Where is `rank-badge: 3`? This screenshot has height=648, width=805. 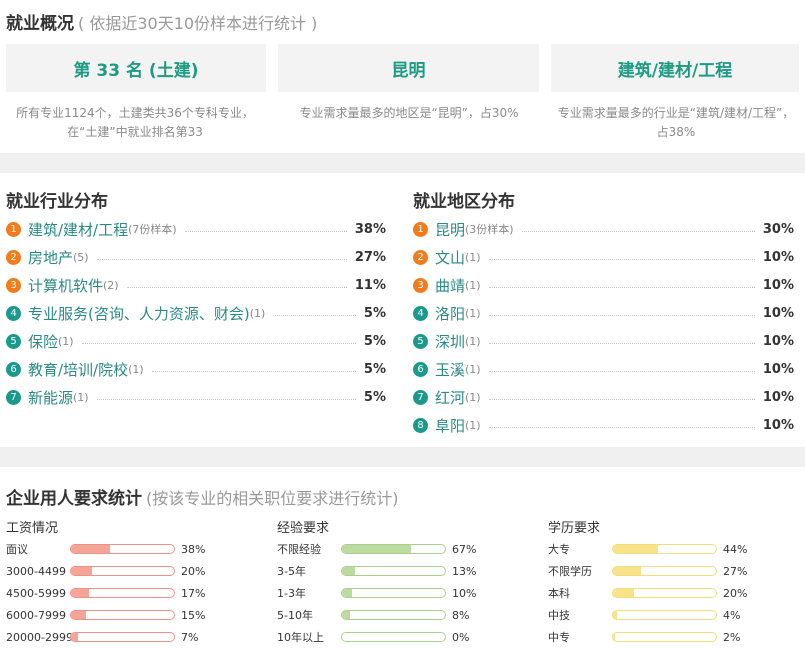 rank-badge: 3 is located at coordinates (420, 285).